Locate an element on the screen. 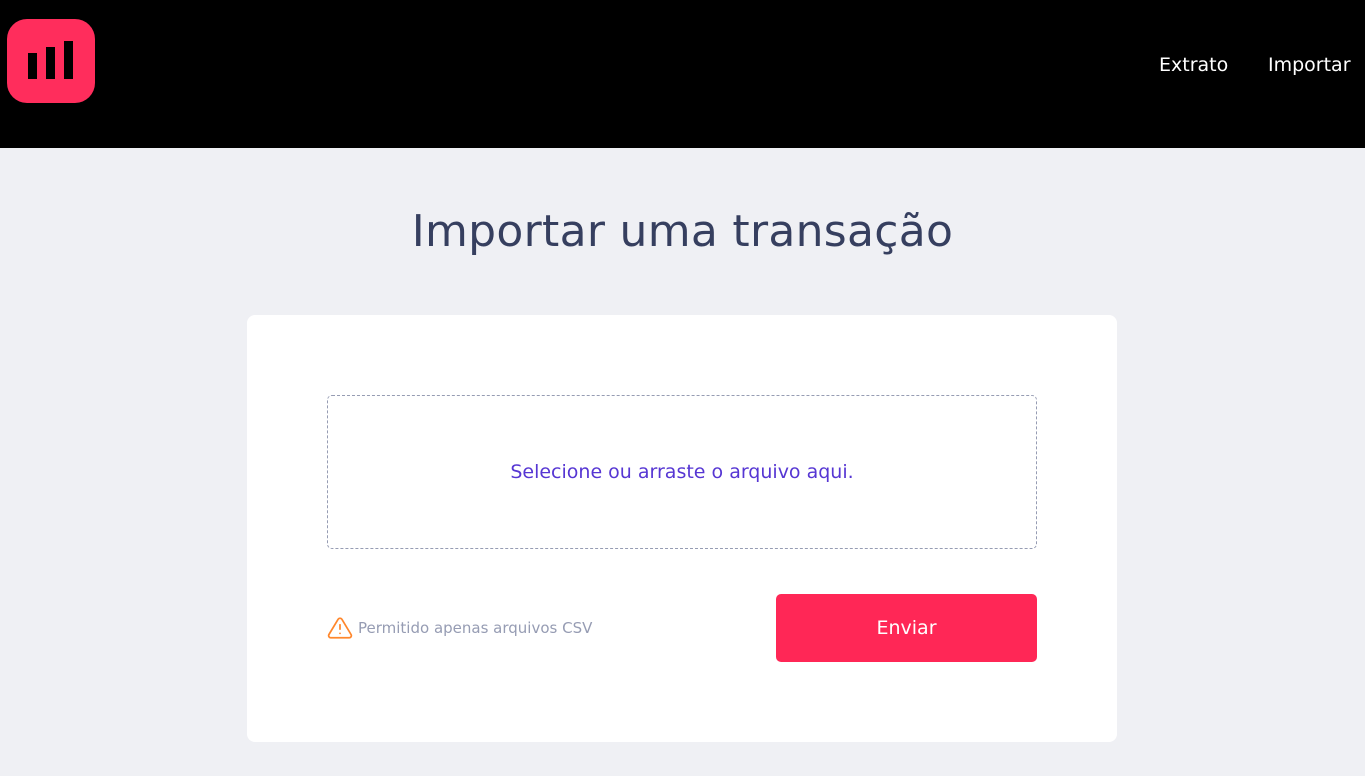 This screenshot has height=776, width=1365. page-title: Importar uma transação is located at coordinates (682, 231).